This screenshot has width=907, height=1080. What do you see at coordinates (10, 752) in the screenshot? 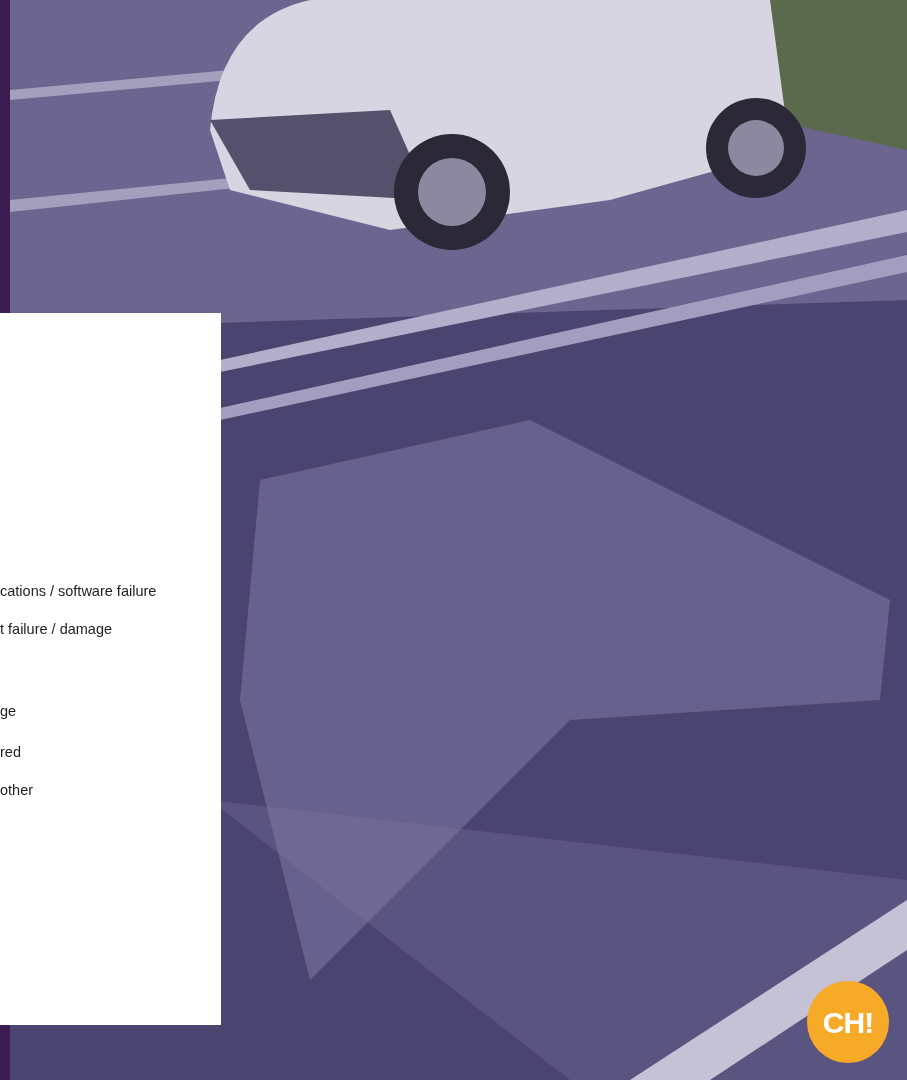
I see `option-label: red` at bounding box center [10, 752].